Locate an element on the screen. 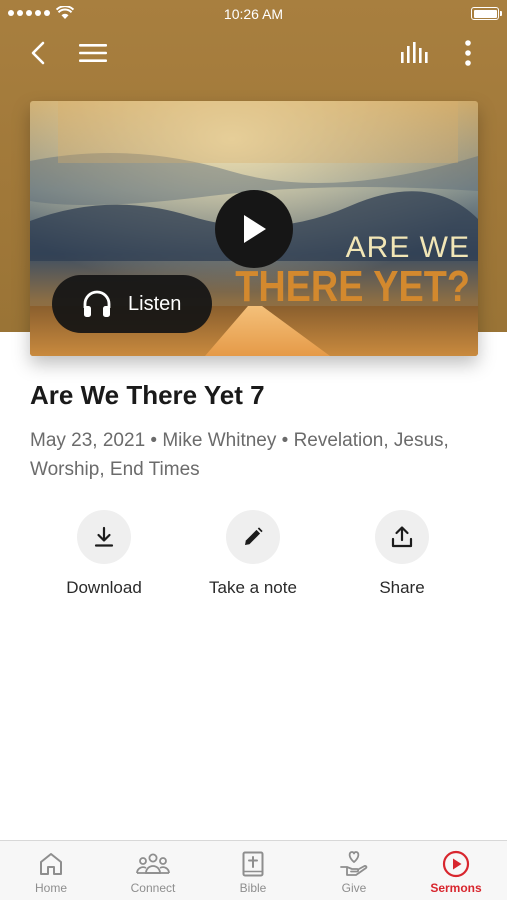 This screenshot has height=900, width=507. download-icon is located at coordinates (104, 536).